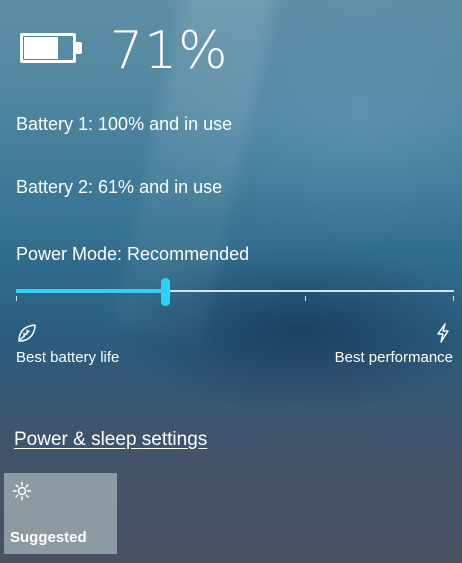  I want to click on slider-fill, so click(90, 291).